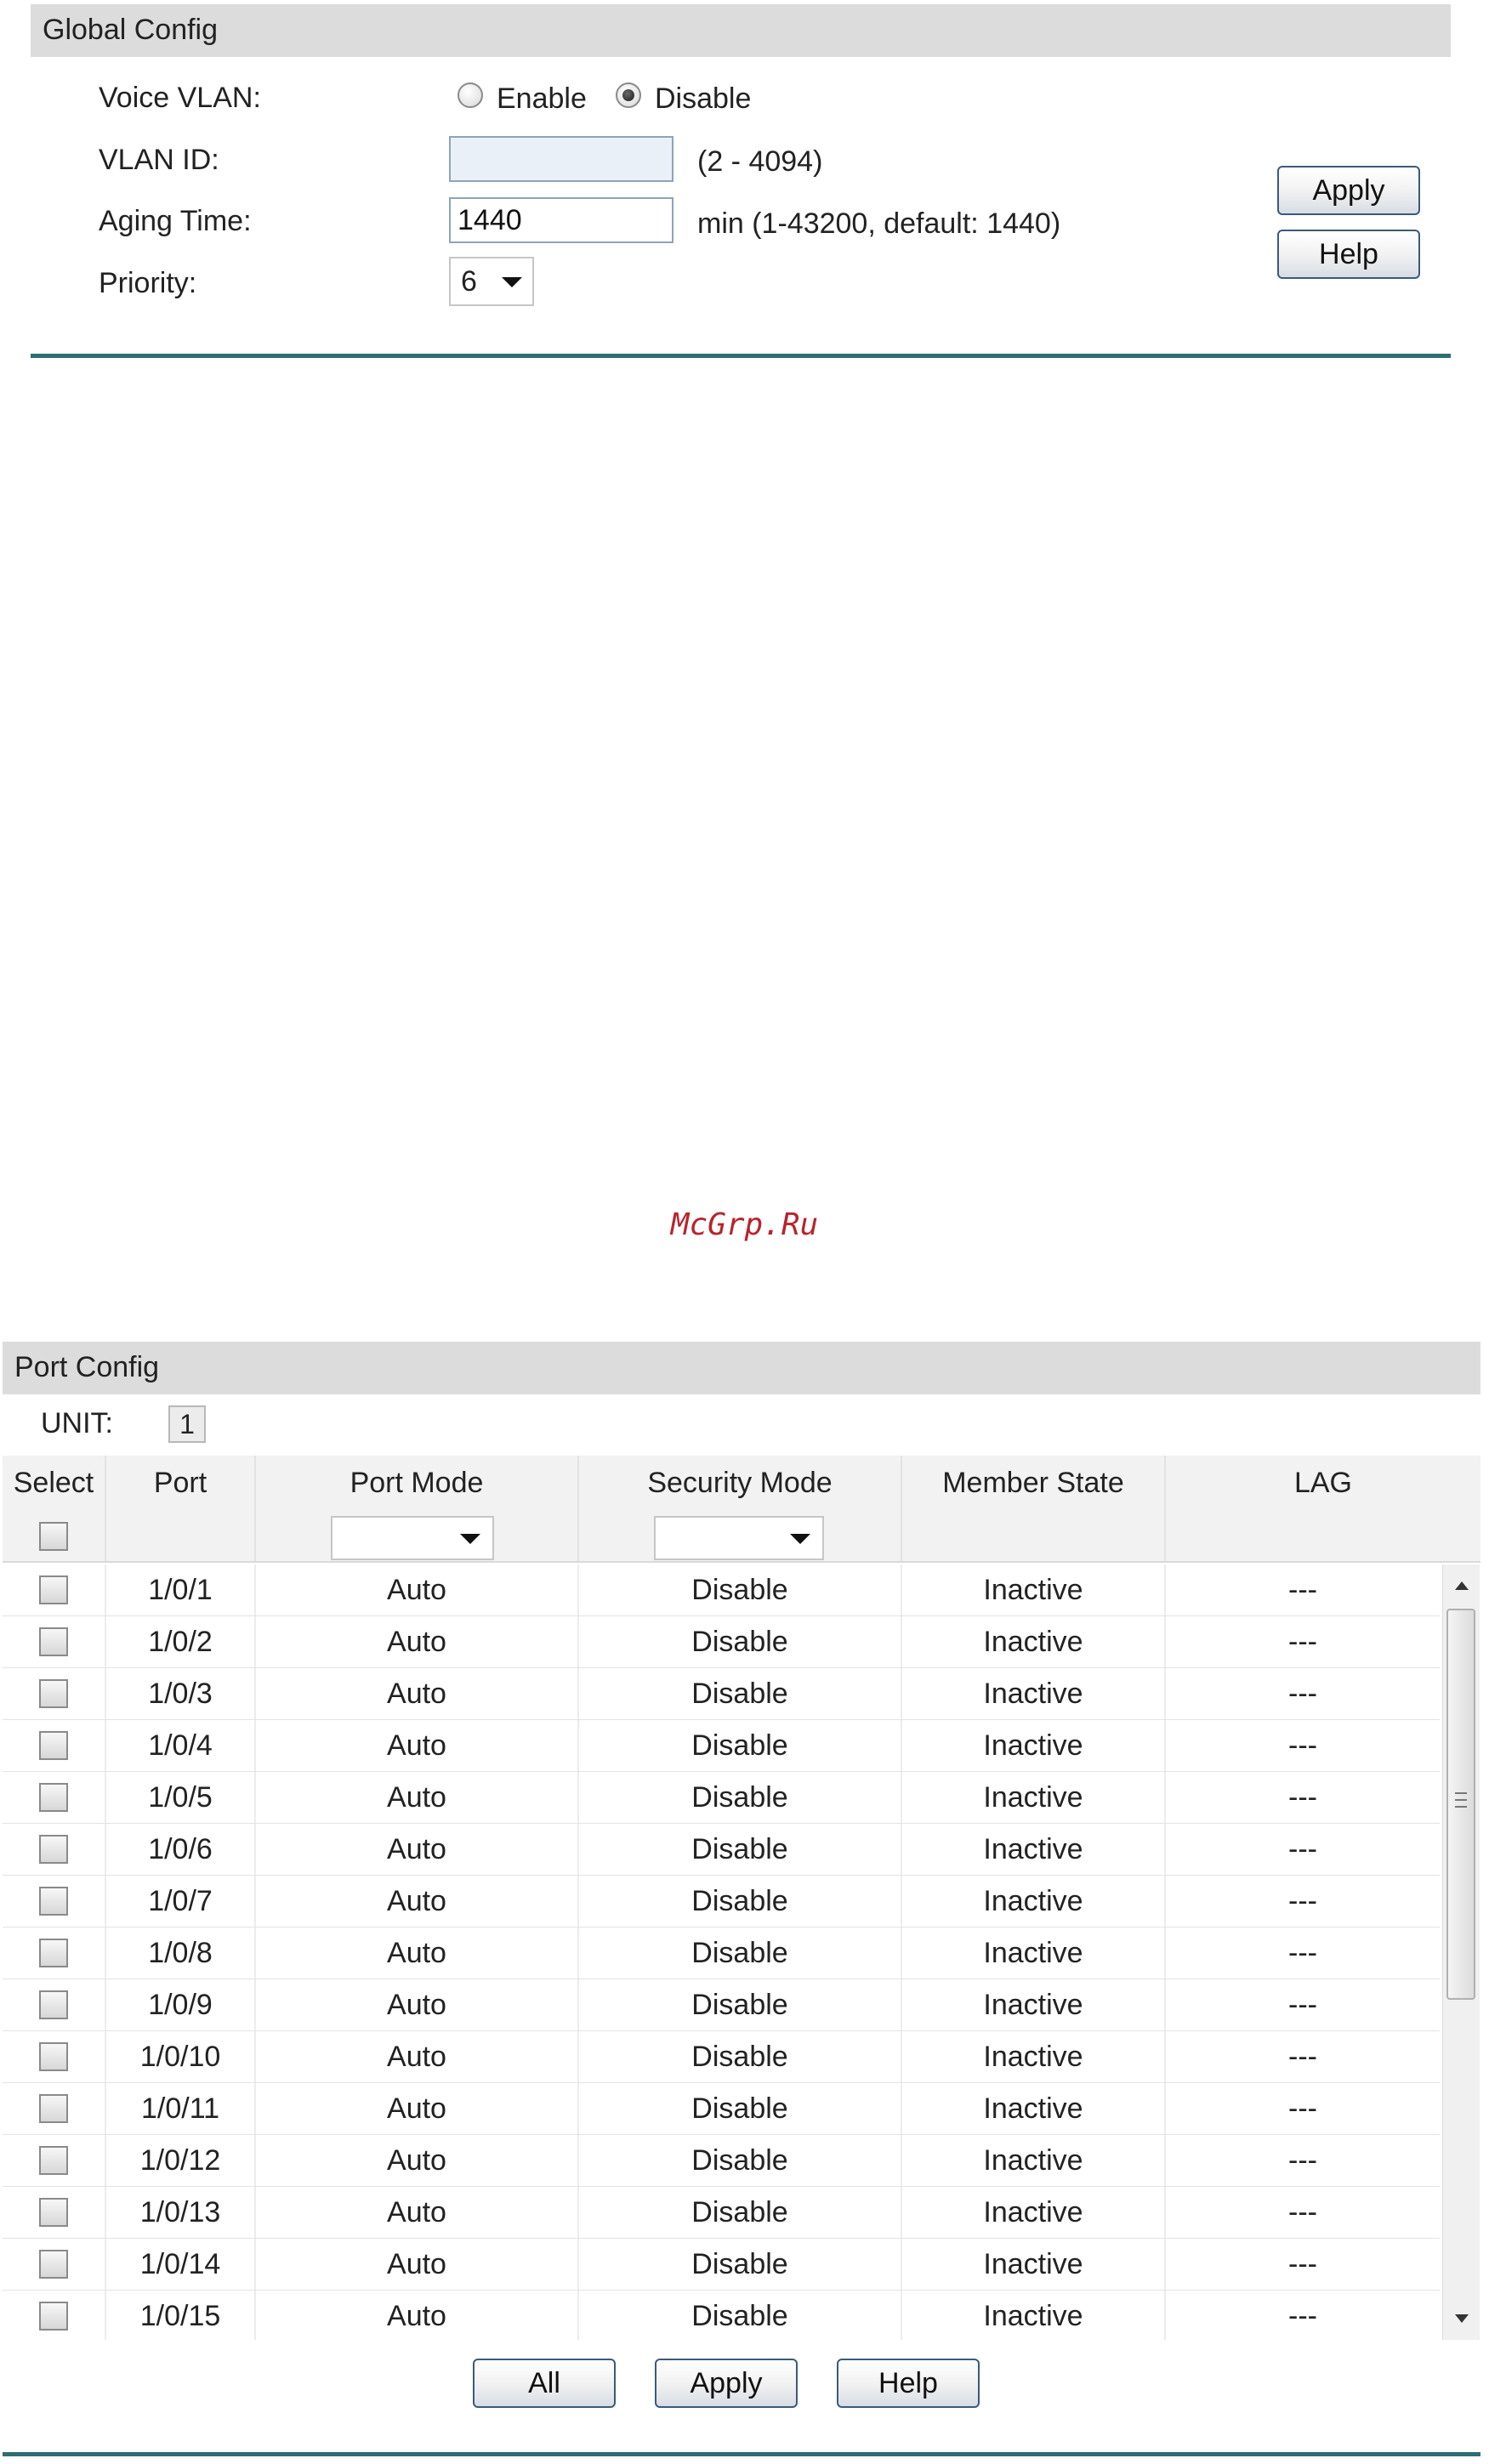  Describe the element at coordinates (77, 1423) in the screenshot. I see `unit-label: UNIT:` at that location.